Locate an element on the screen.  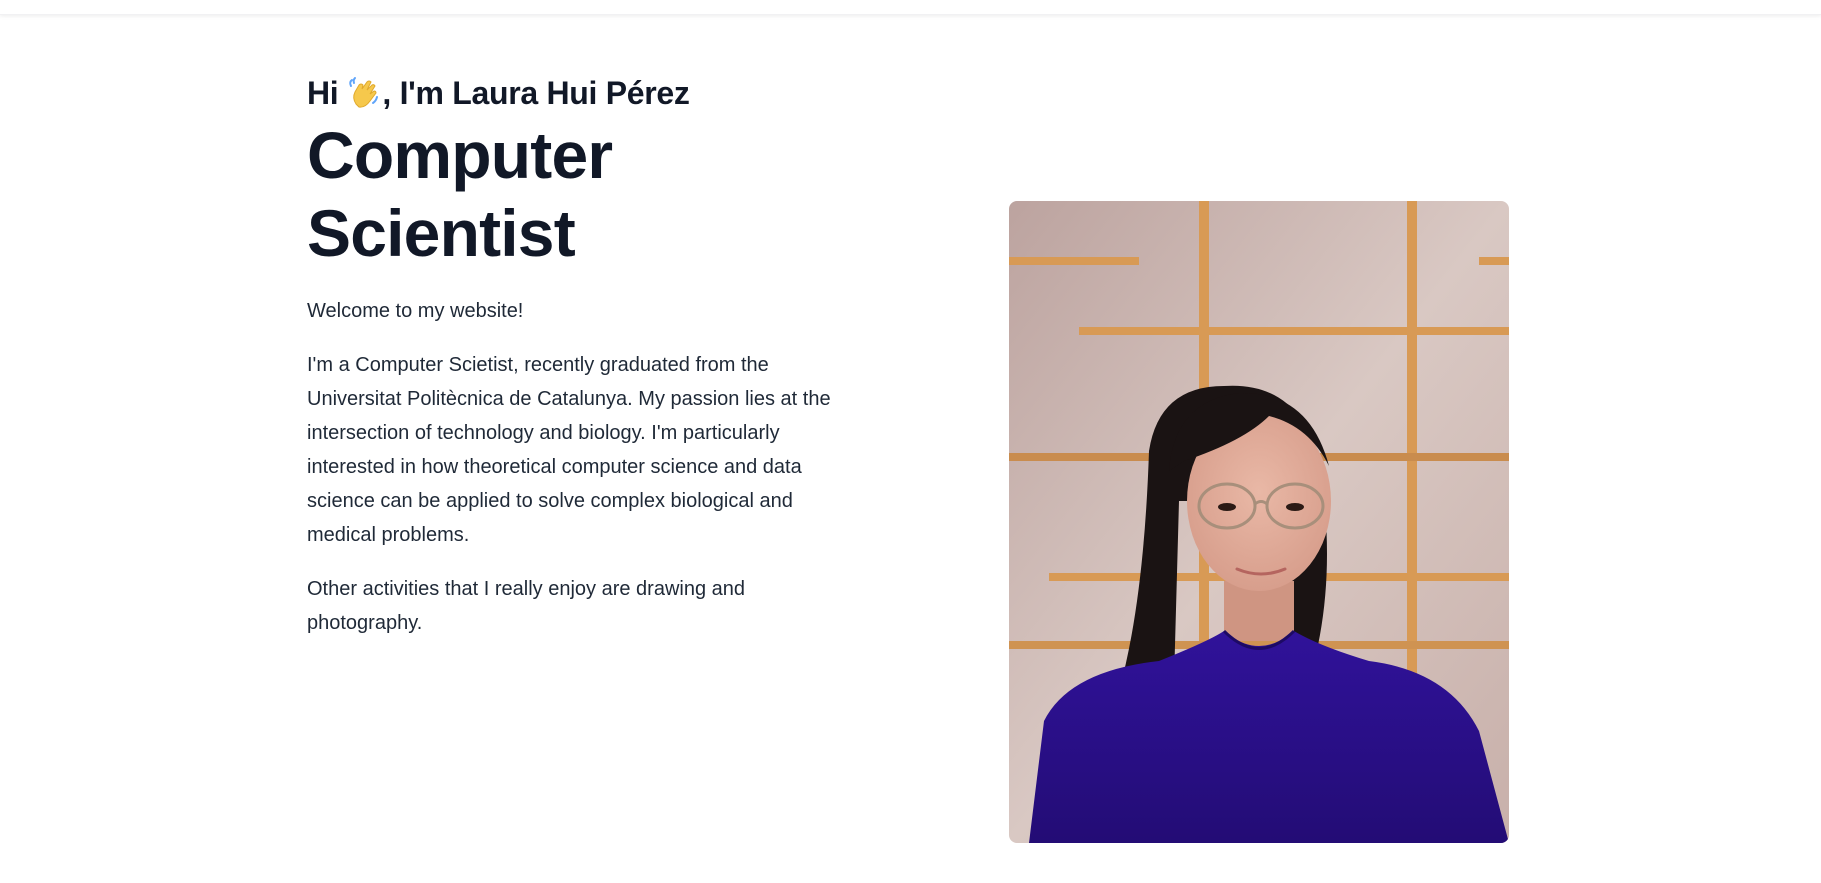
welcome-text: Welcome to my website! is located at coordinates (415, 311).